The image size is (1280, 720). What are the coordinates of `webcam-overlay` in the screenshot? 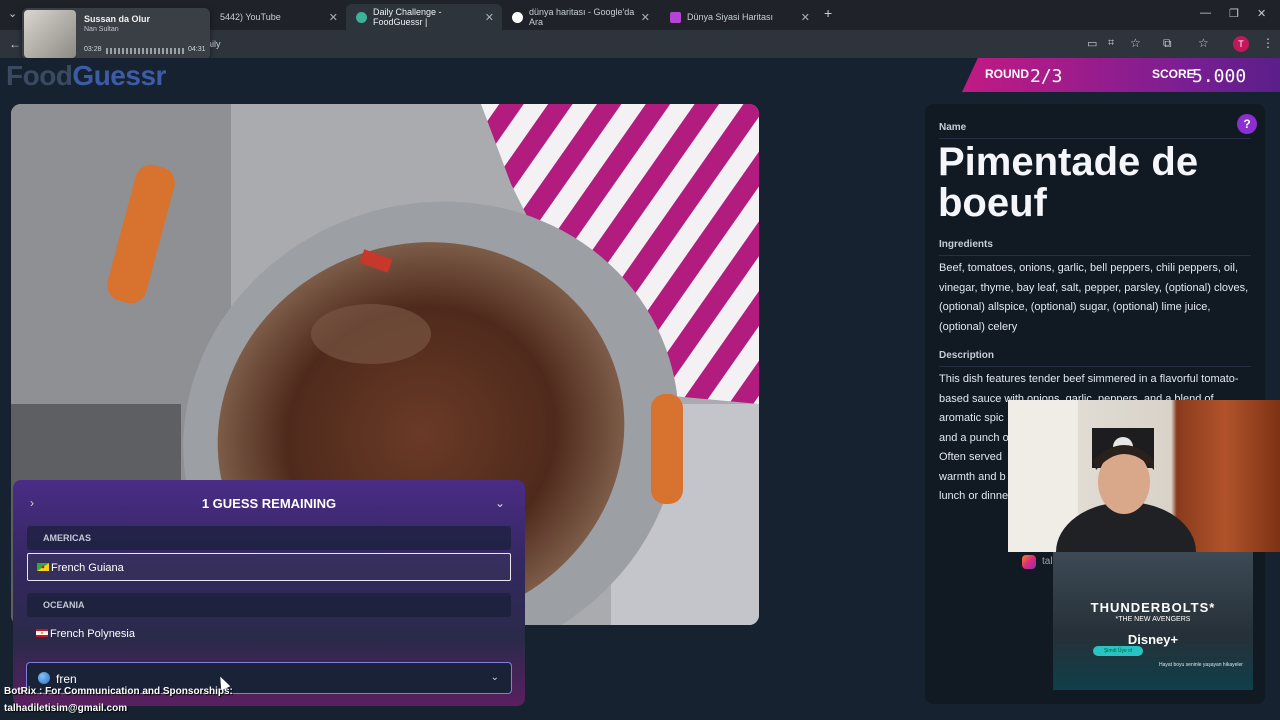 It's located at (1144, 476).